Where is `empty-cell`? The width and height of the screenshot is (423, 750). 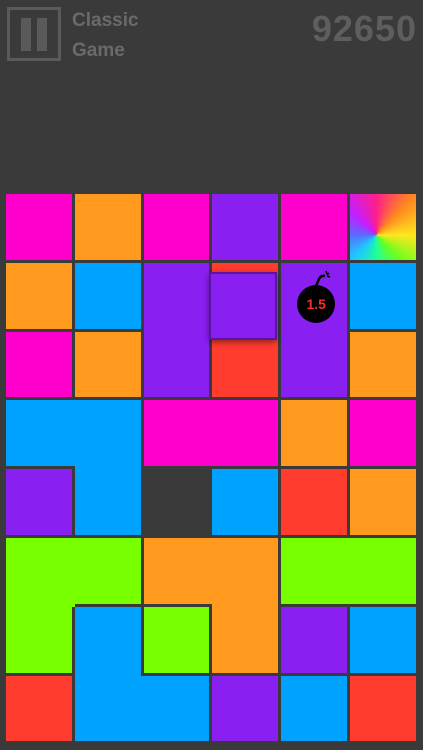 empty-cell is located at coordinates (176, 502).